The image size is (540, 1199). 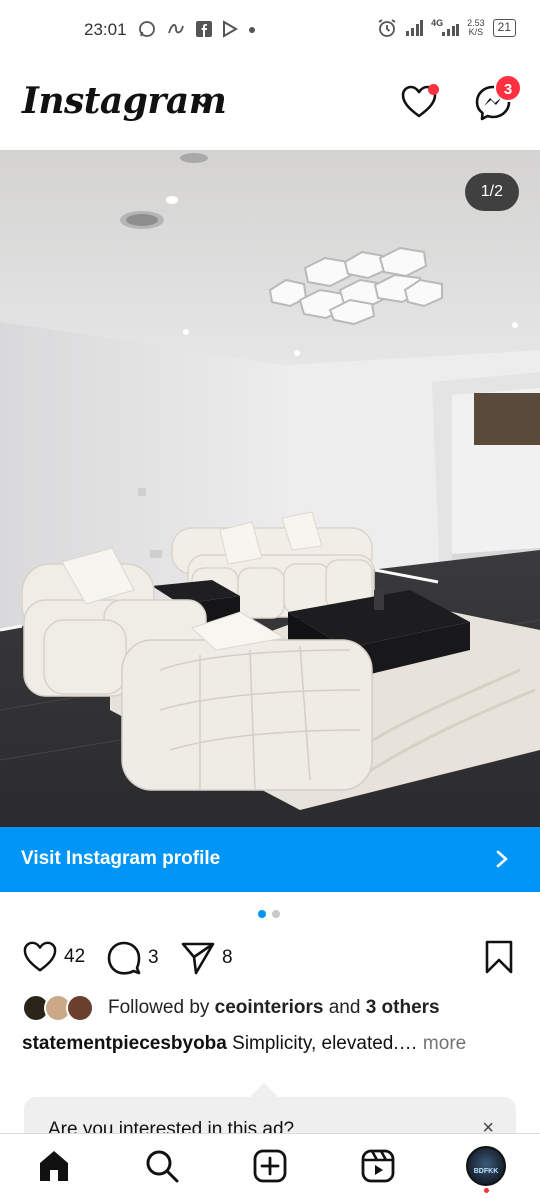 I want to click on post-actions: 42 3 8, so click(x=272, y=958).